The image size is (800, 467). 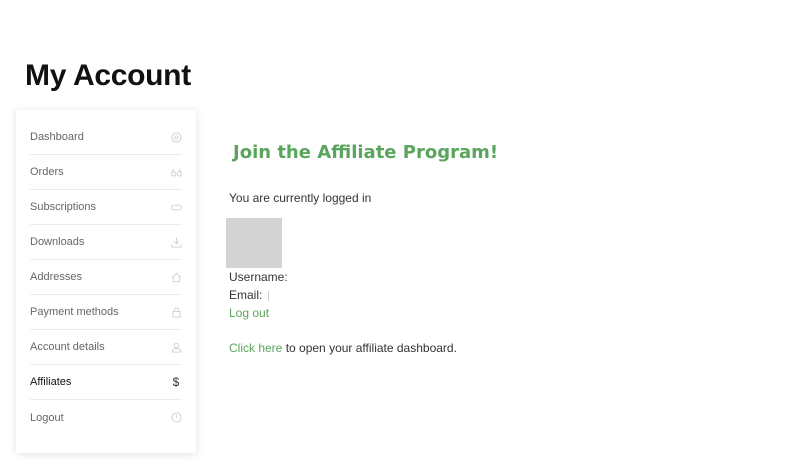 What do you see at coordinates (258, 277) in the screenshot?
I see `username-label: Username:` at bounding box center [258, 277].